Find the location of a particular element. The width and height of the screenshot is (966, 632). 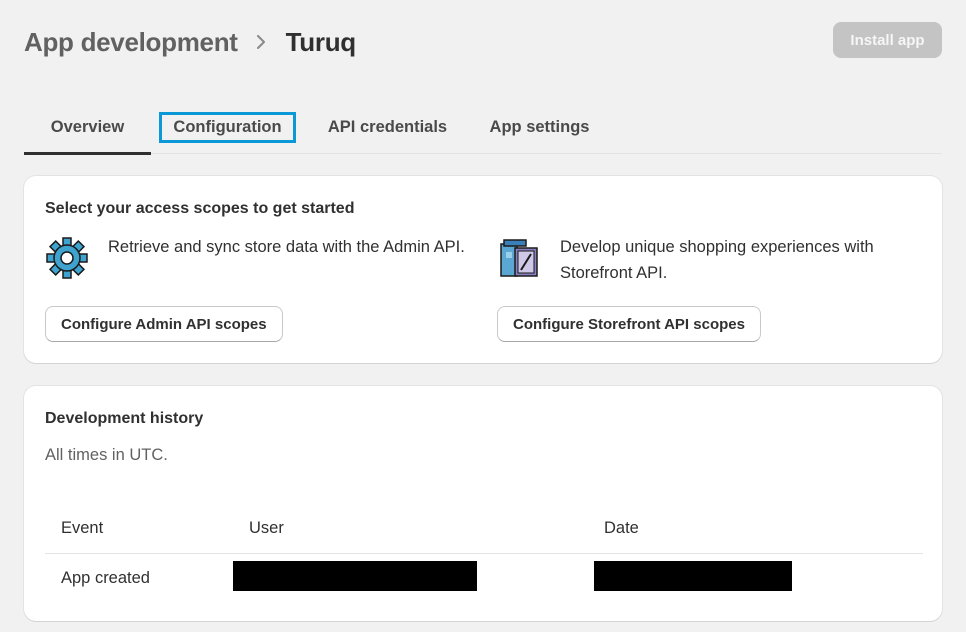

redacted-date is located at coordinates (693, 575).